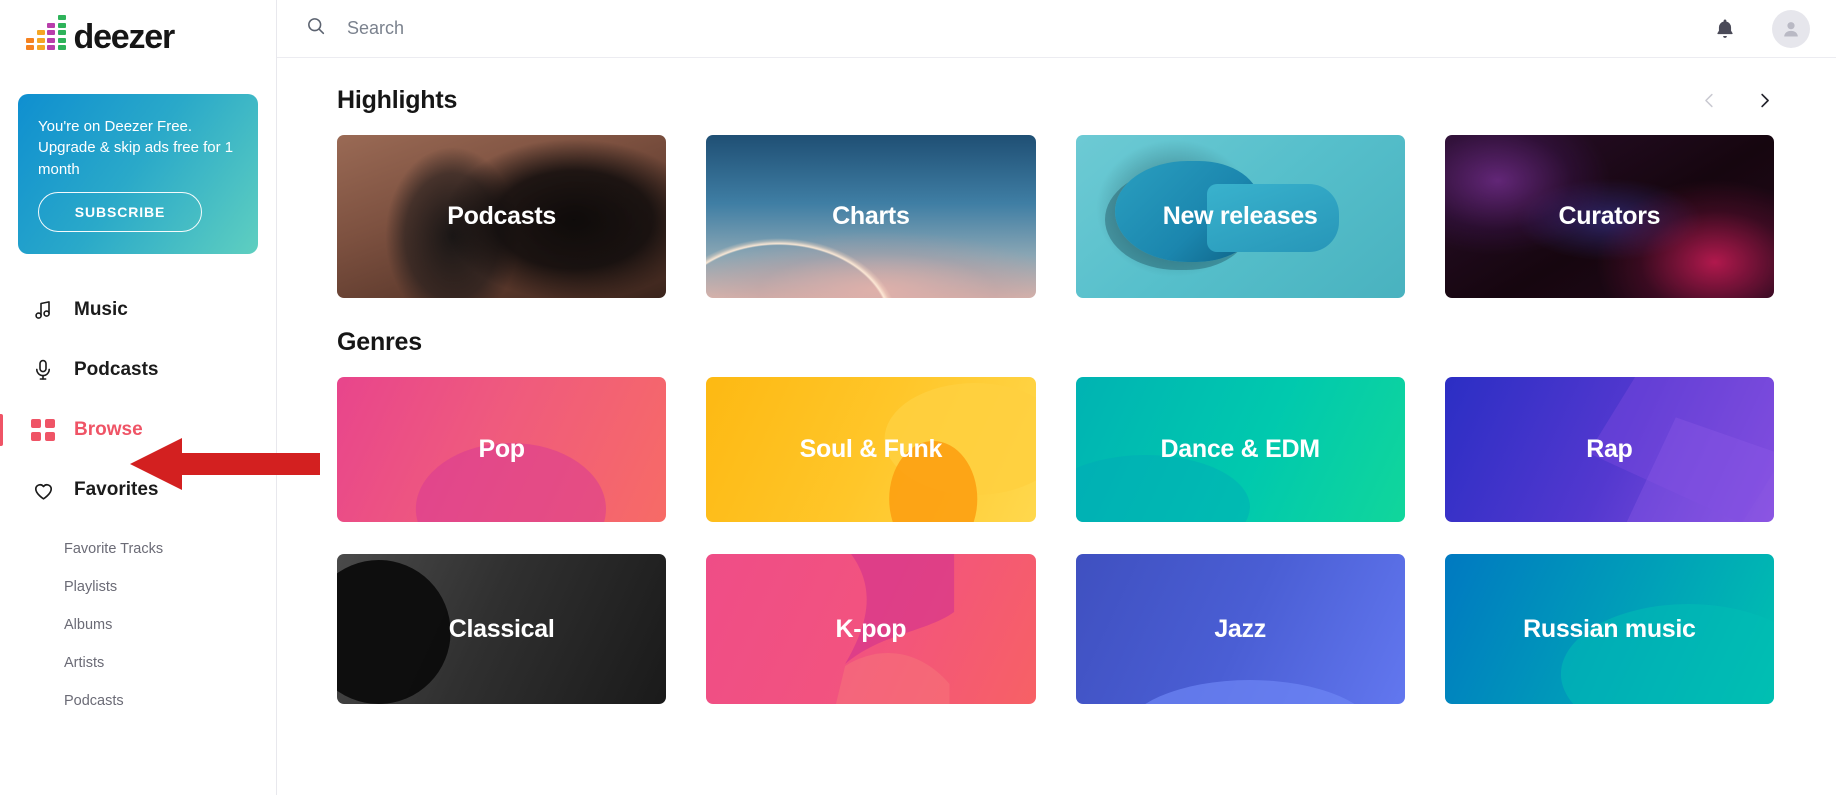 This screenshot has height=795, width=1836. Describe the element at coordinates (43, 310) in the screenshot. I see `music-note-icon` at that location.